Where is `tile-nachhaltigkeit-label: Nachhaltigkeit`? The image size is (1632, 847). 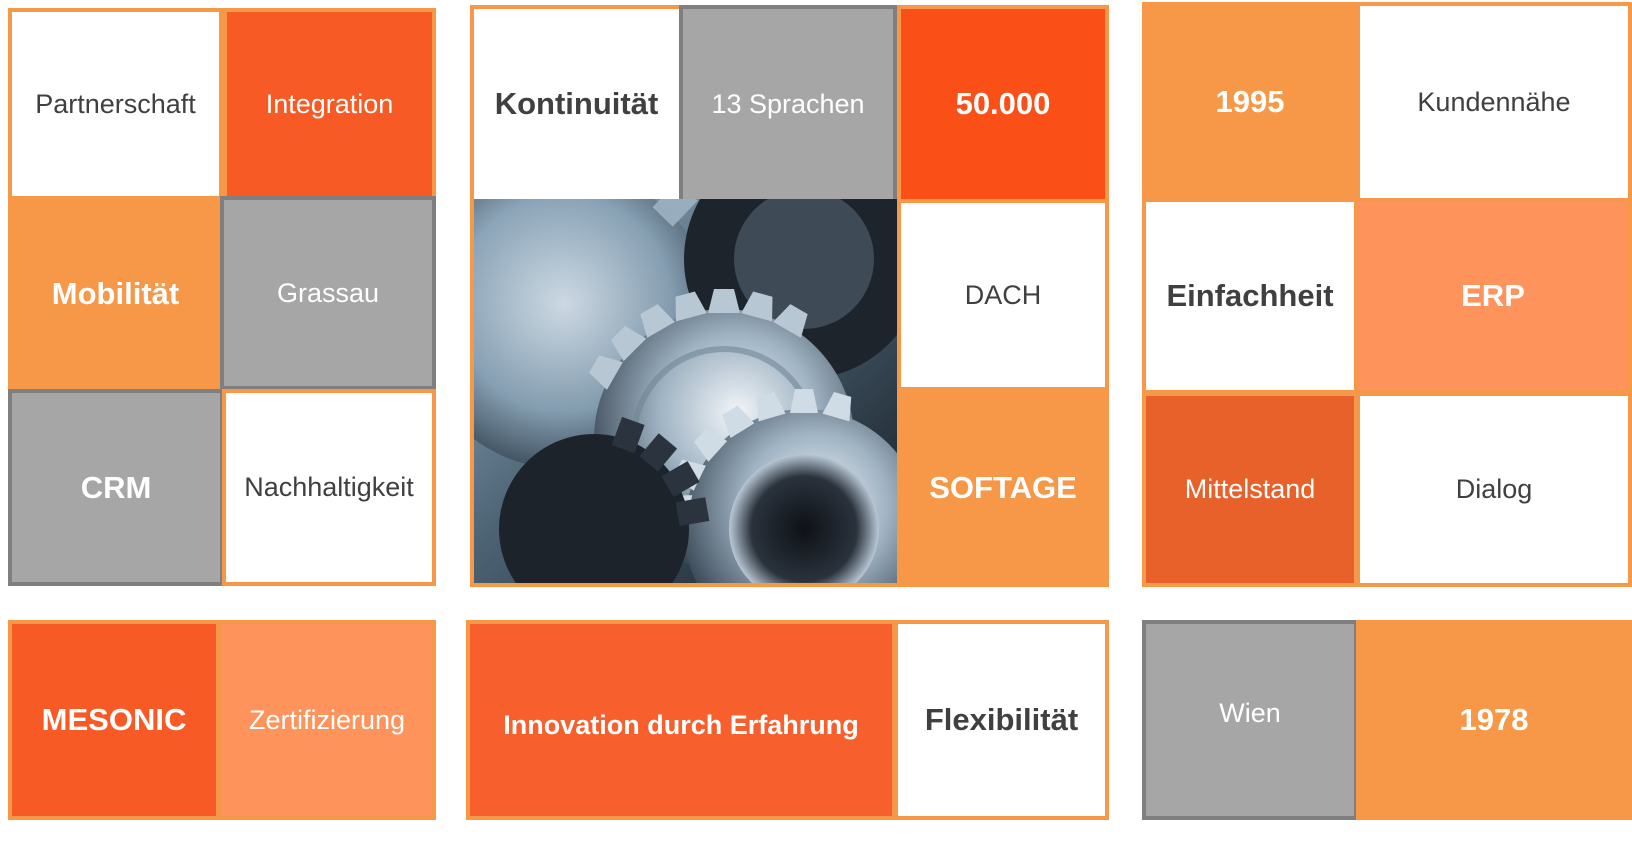
tile-nachhaltigkeit-label: Nachhaltigkeit is located at coordinates (329, 487).